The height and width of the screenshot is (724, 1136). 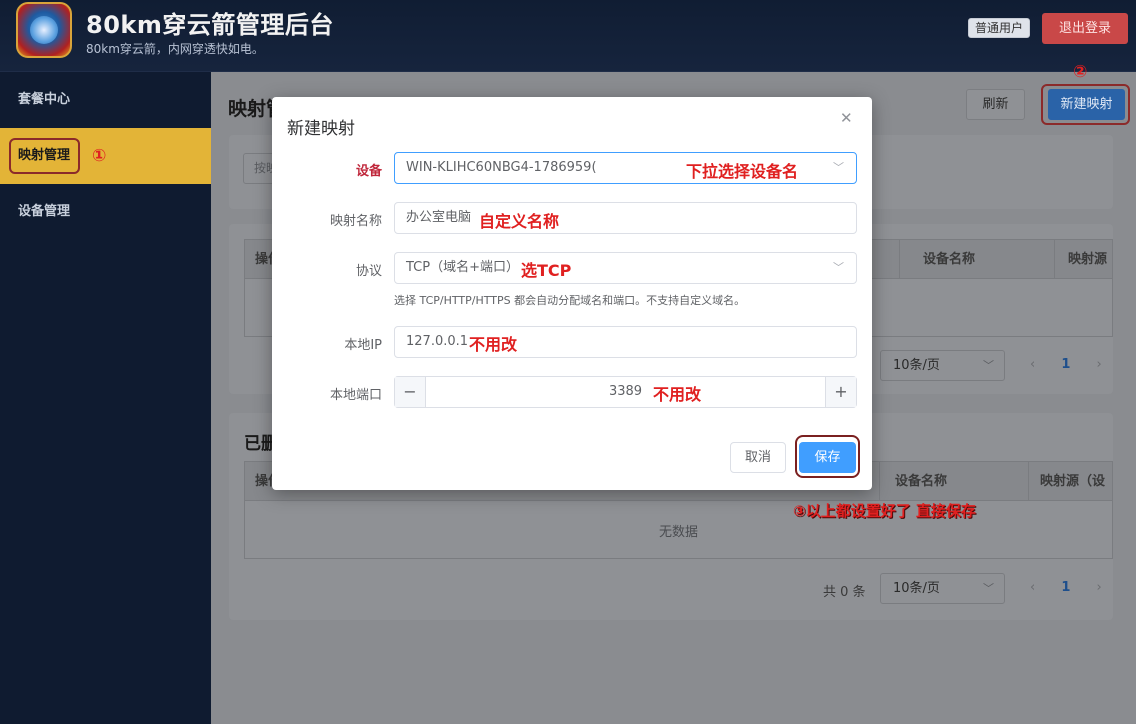 I want to click on local-port-value: 3389, so click(x=625, y=392).